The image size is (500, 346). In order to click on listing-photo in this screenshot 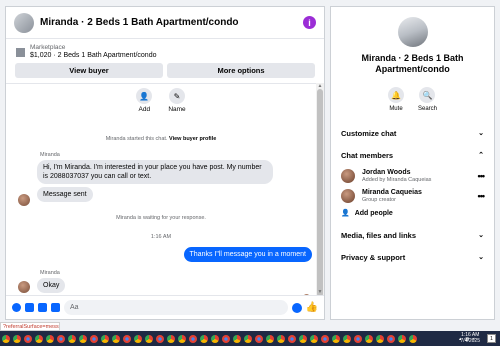, I will do `click(412, 32)`.